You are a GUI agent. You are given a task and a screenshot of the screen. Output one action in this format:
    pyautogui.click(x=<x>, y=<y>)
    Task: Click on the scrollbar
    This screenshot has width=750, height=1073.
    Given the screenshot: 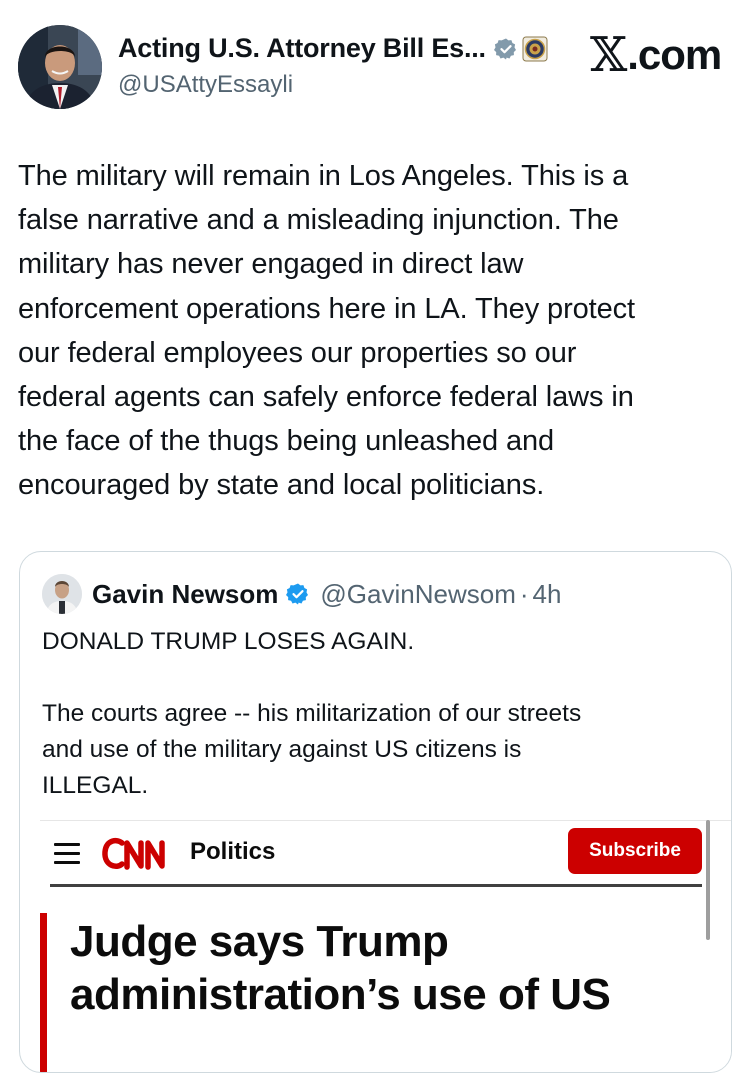 What is the action you would take?
    pyautogui.click(x=708, y=880)
    